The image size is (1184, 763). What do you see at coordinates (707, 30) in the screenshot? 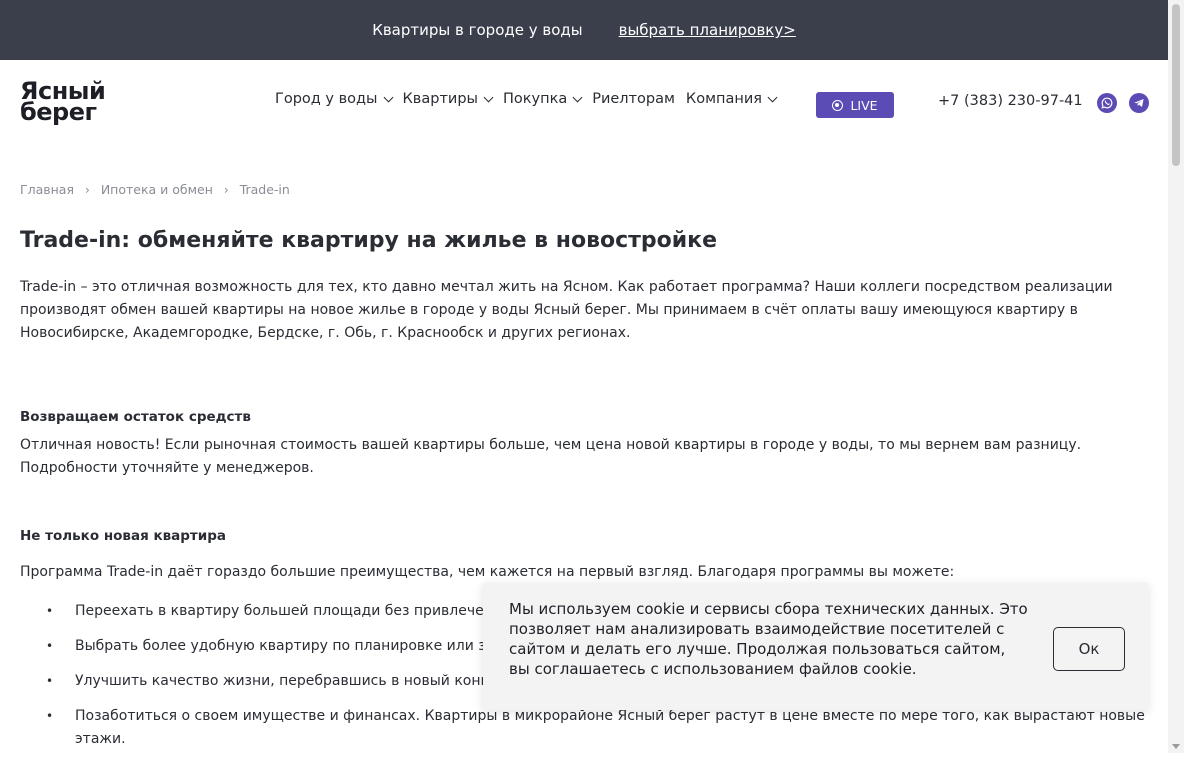
I see `choose-layout-link: выбрать планировку>` at bounding box center [707, 30].